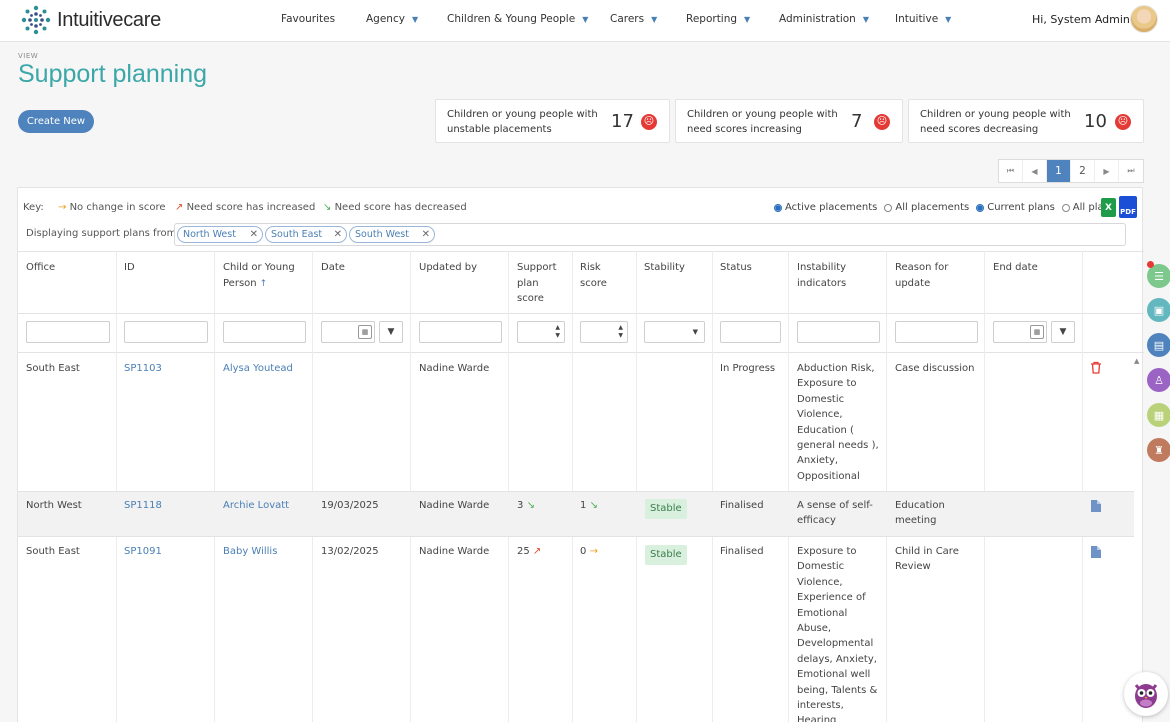 The height and width of the screenshot is (722, 1170). I want to click on indicator-line: efficacy, so click(816, 521).